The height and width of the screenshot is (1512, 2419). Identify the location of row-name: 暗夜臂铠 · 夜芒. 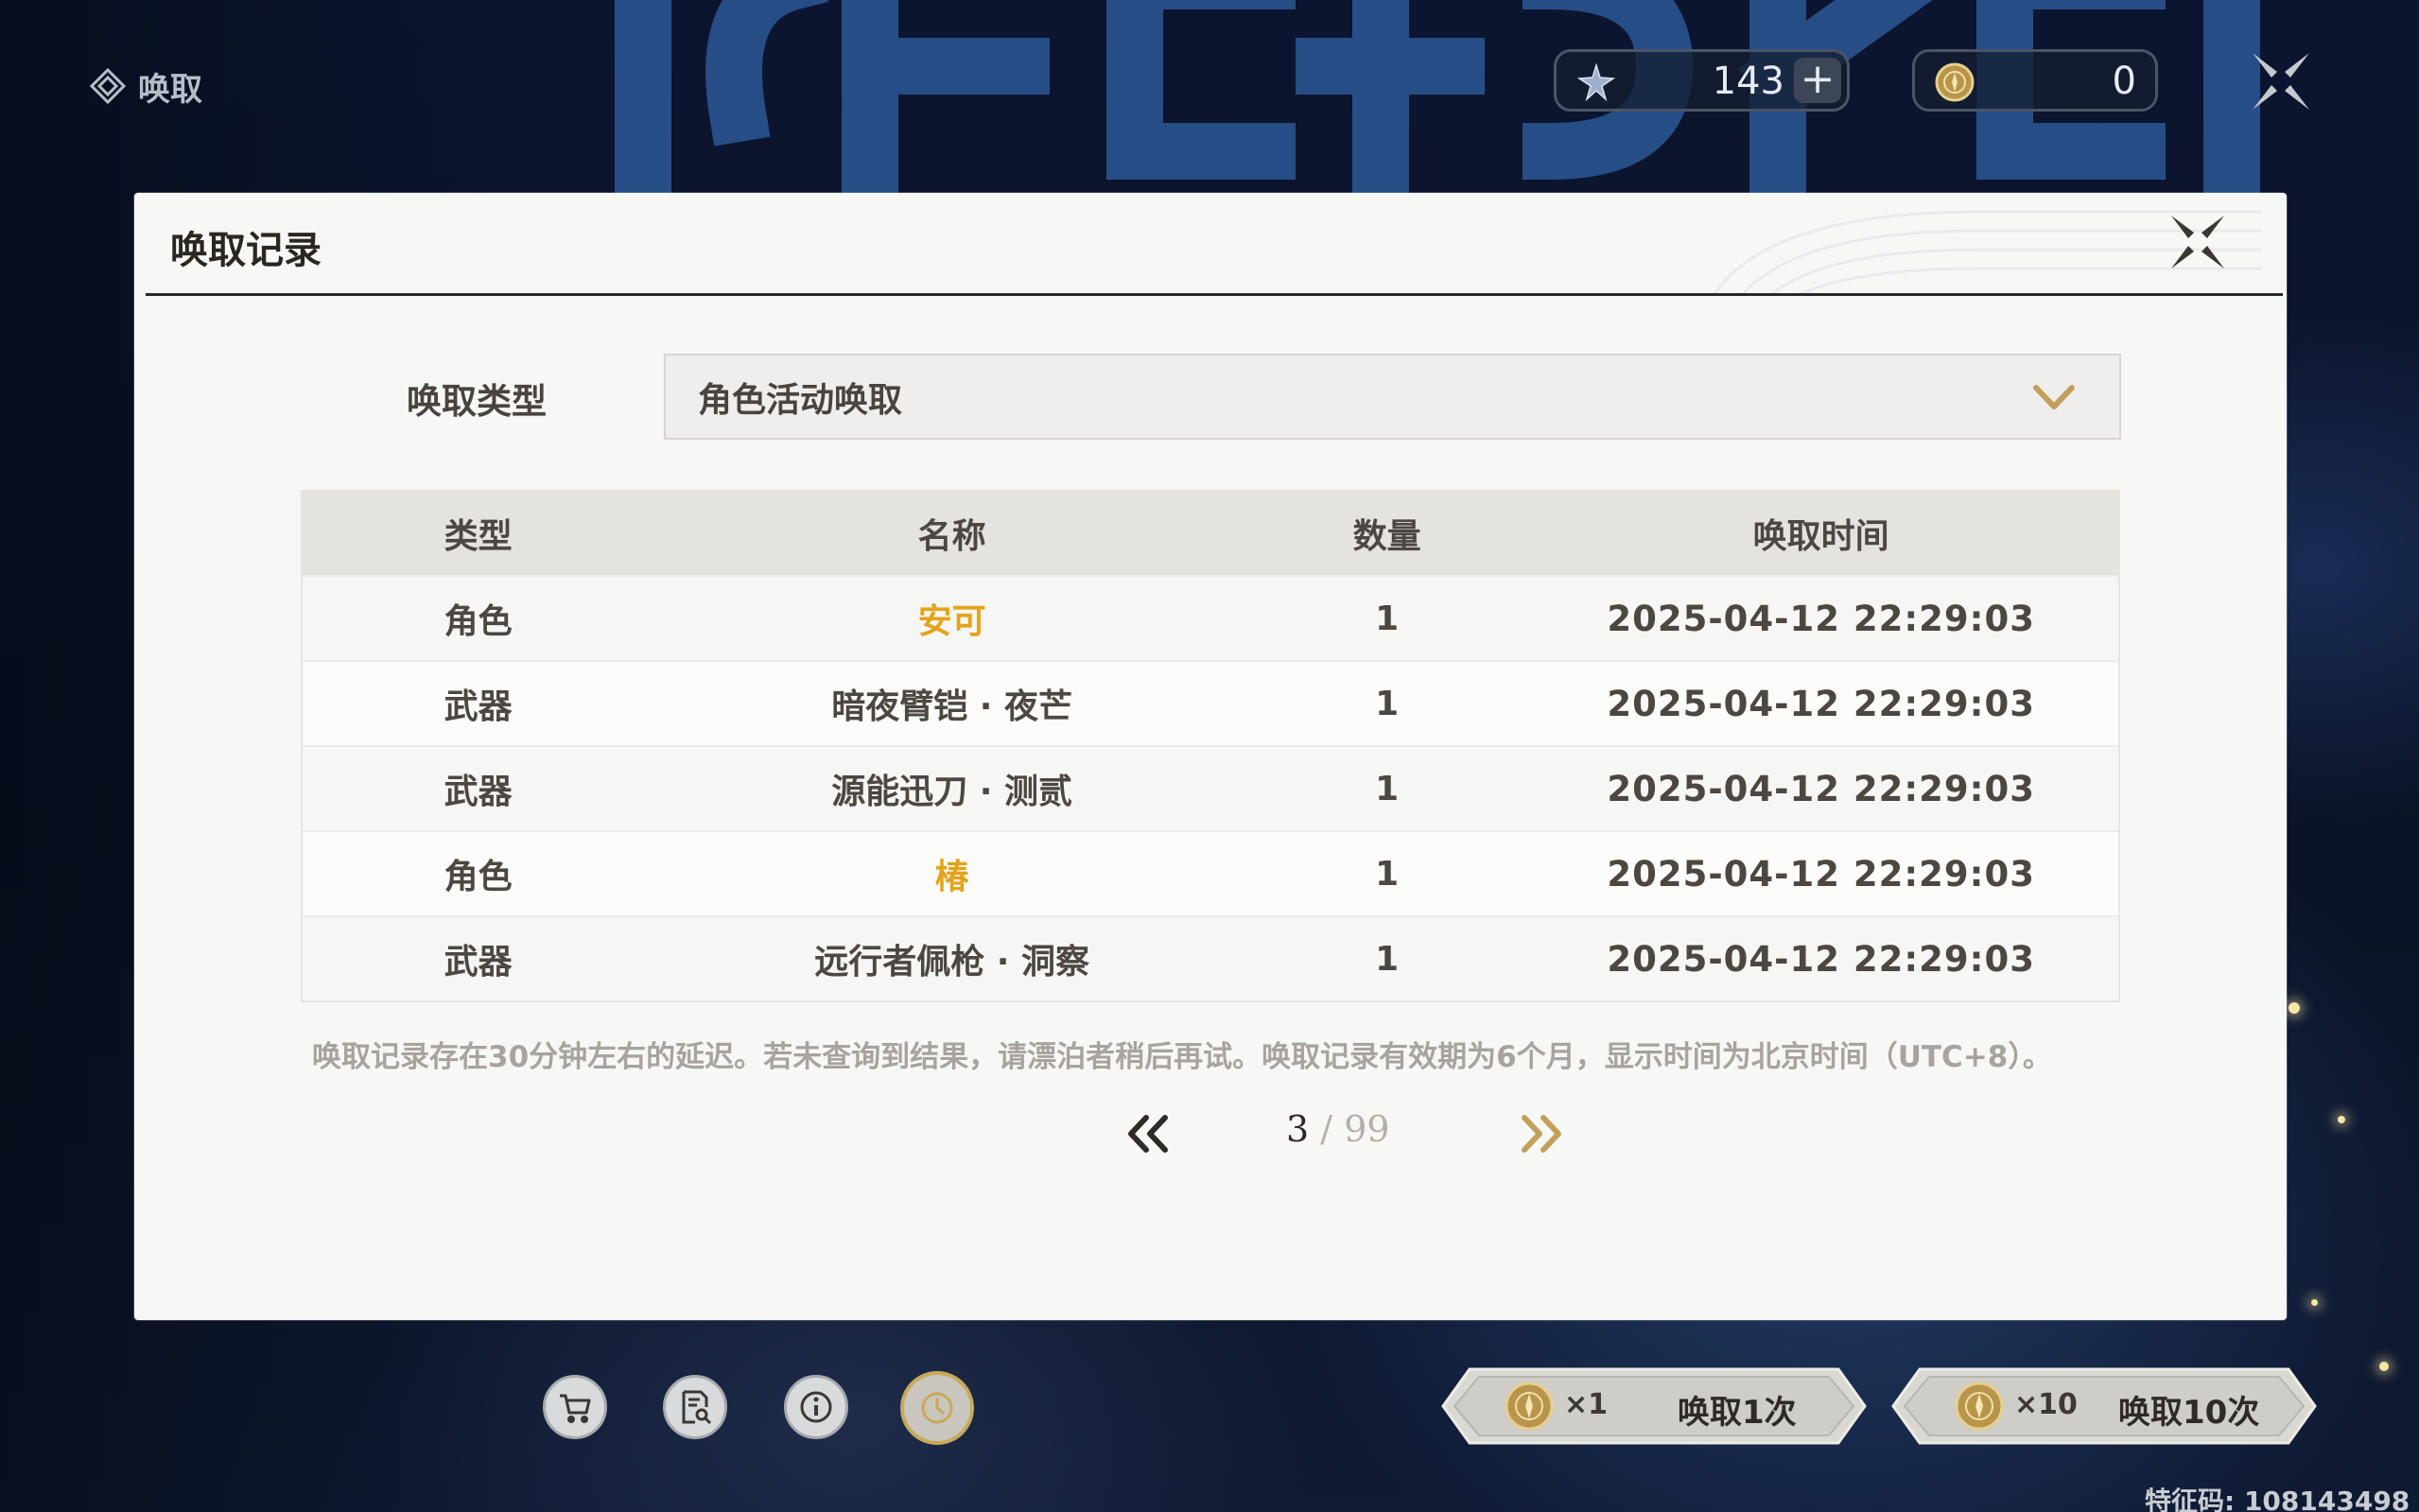
(951, 707).